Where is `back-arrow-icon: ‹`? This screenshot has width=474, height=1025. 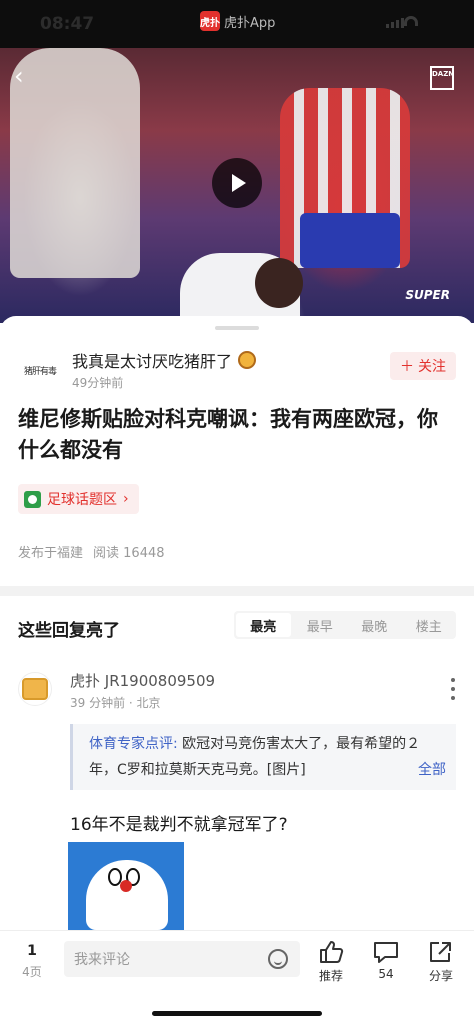 back-arrow-icon: ‹ is located at coordinates (24, 76).